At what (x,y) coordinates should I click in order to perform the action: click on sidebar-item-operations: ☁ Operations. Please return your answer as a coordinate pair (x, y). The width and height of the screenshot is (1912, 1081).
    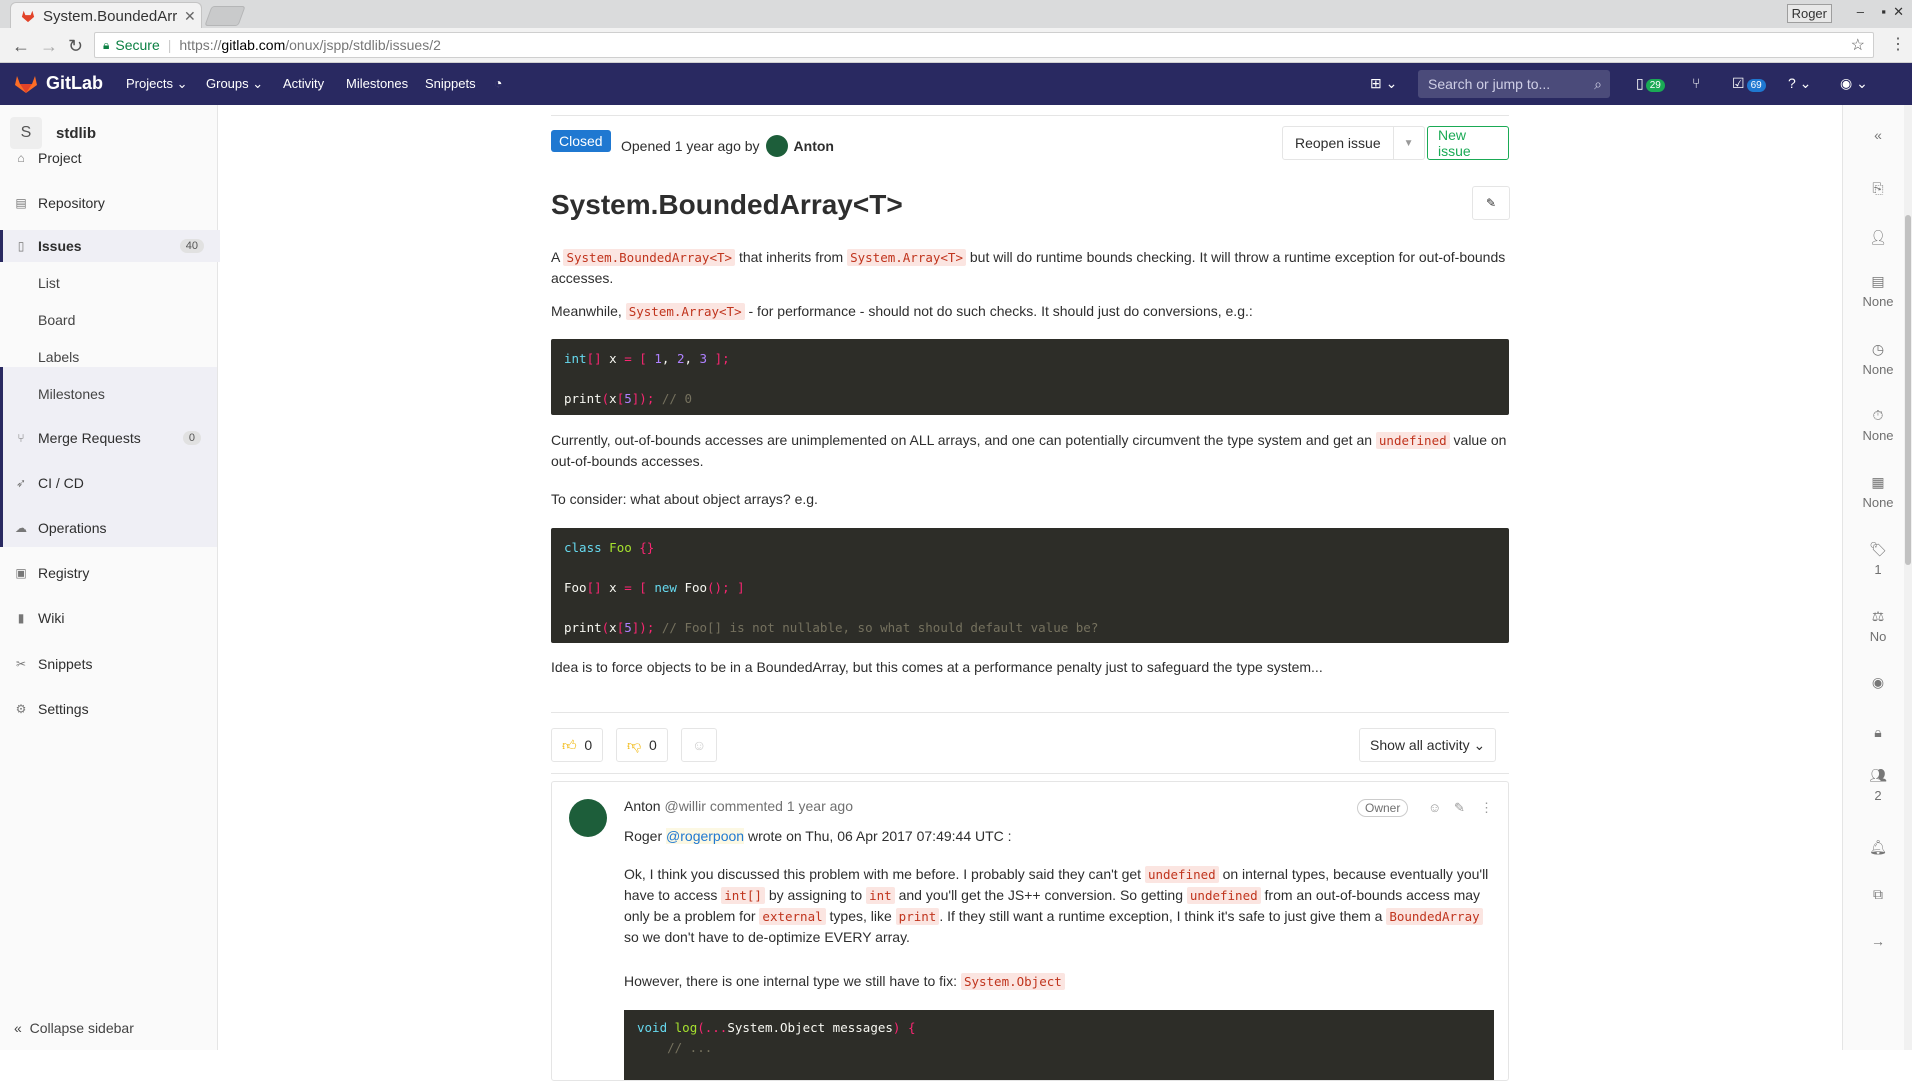
    Looking at the image, I should click on (108, 528).